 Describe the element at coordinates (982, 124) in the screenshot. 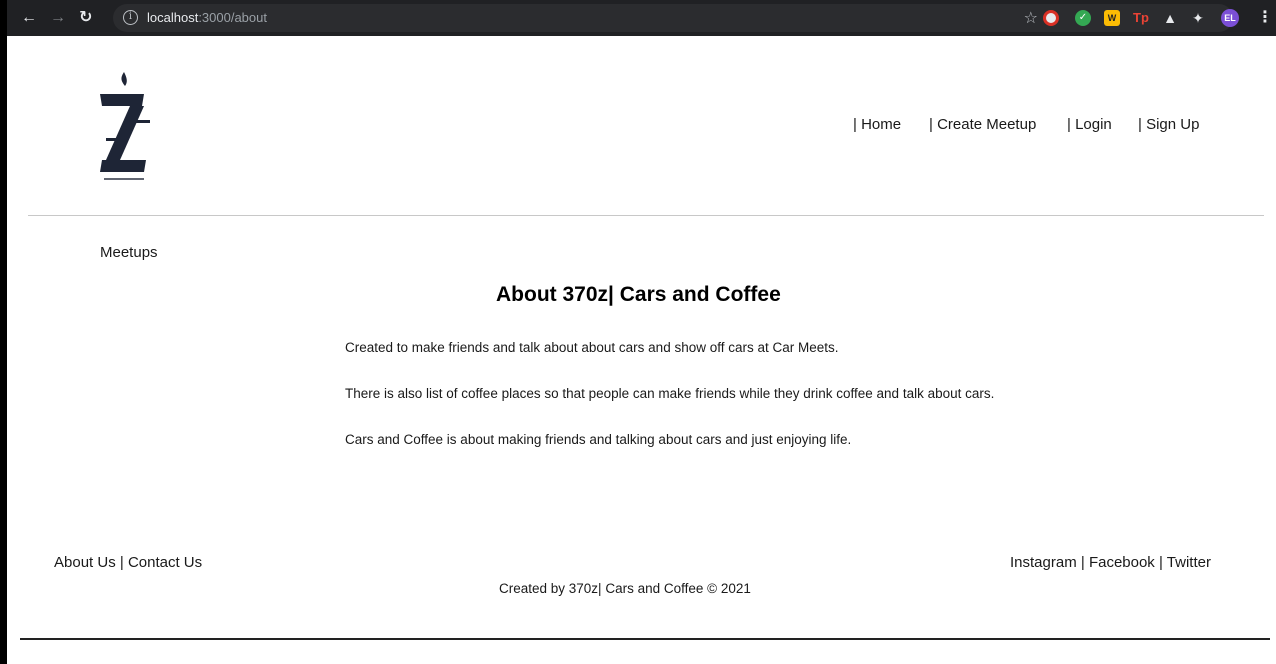

I see `nav-create-meetup-link: | Create Meetup` at that location.